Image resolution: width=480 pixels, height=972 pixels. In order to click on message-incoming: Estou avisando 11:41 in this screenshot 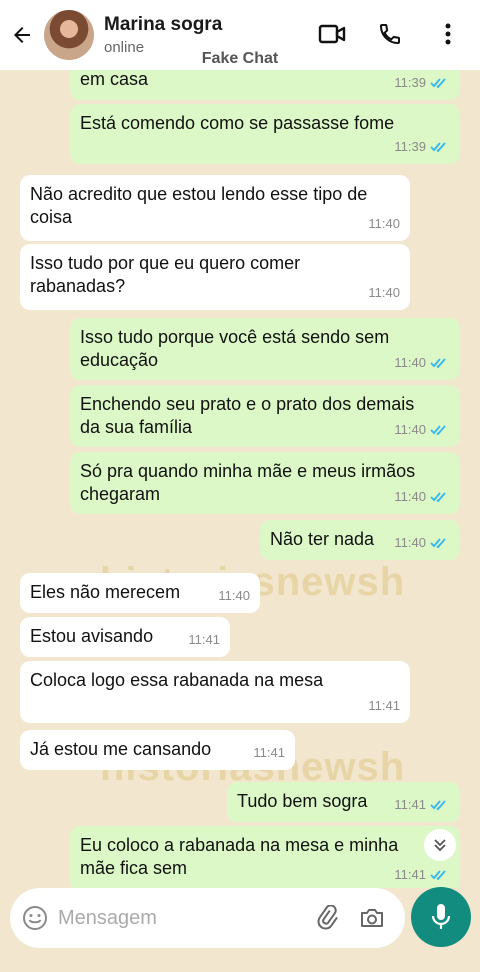, I will do `click(125, 637)`.